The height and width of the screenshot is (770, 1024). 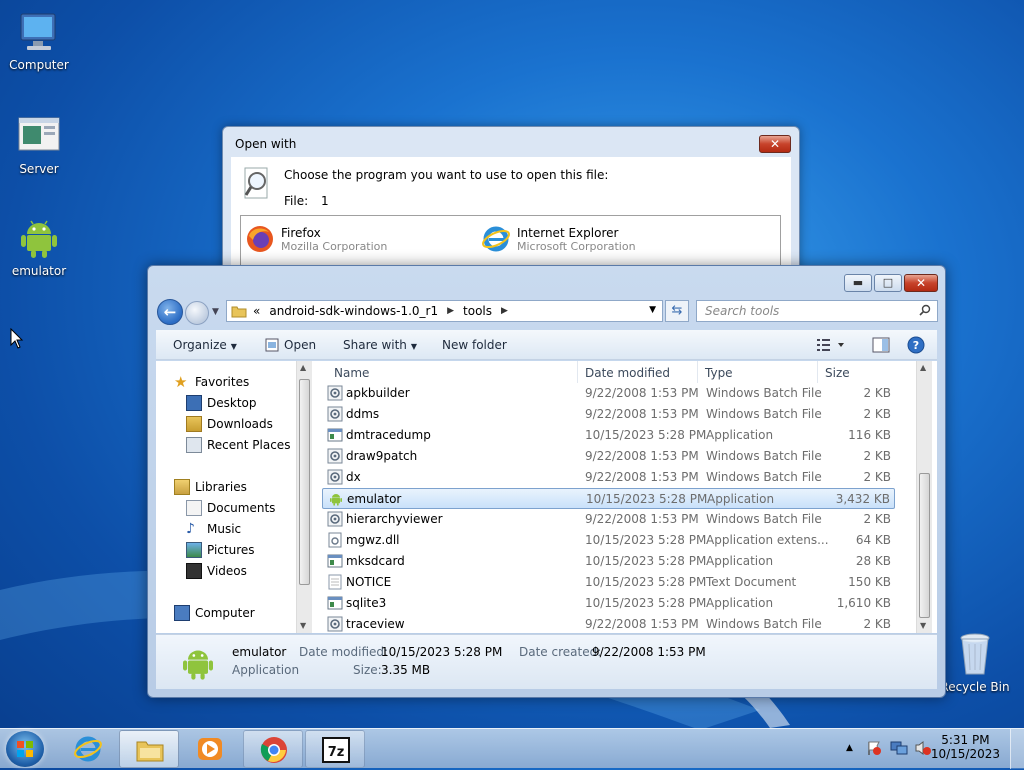 I want to click on star-icon: ★, so click(x=181, y=382).